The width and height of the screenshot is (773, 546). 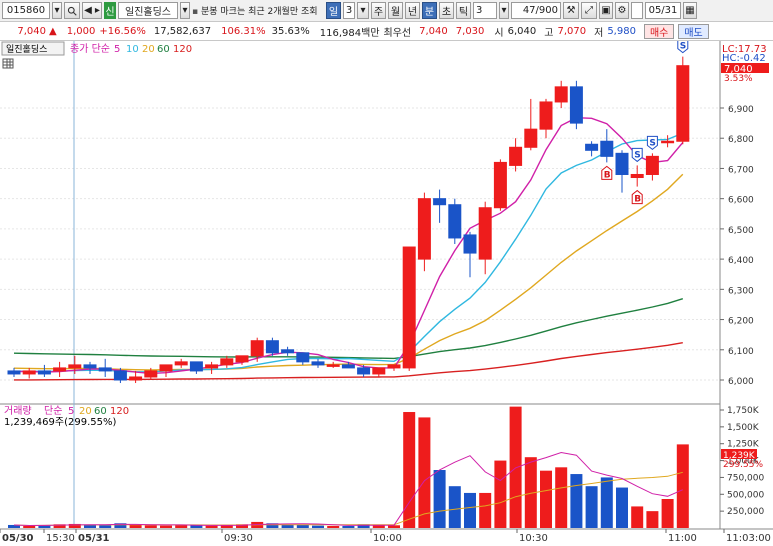 What do you see at coordinates (26, 49) in the screenshot?
I see `stock-name-tag: 일진홀딩스` at bounding box center [26, 49].